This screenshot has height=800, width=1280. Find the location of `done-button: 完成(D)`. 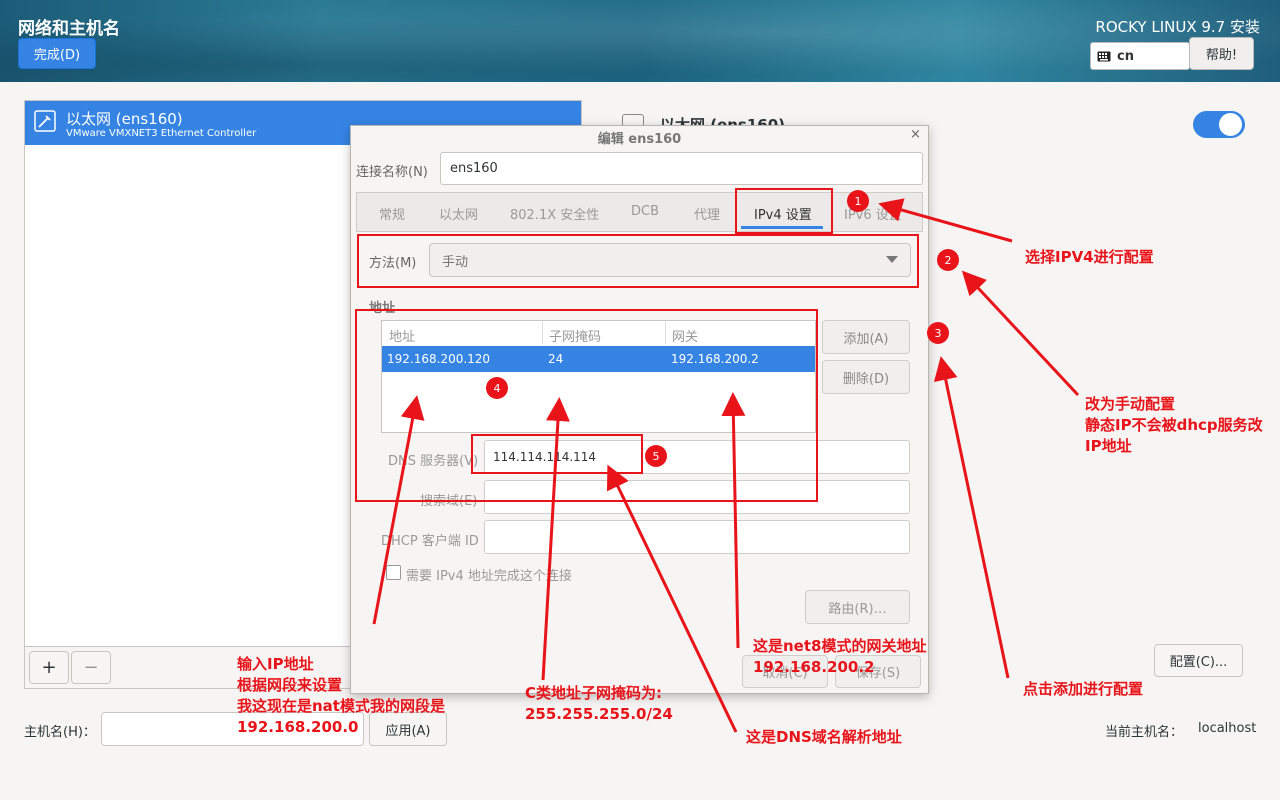

done-button: 完成(D) is located at coordinates (57, 53).